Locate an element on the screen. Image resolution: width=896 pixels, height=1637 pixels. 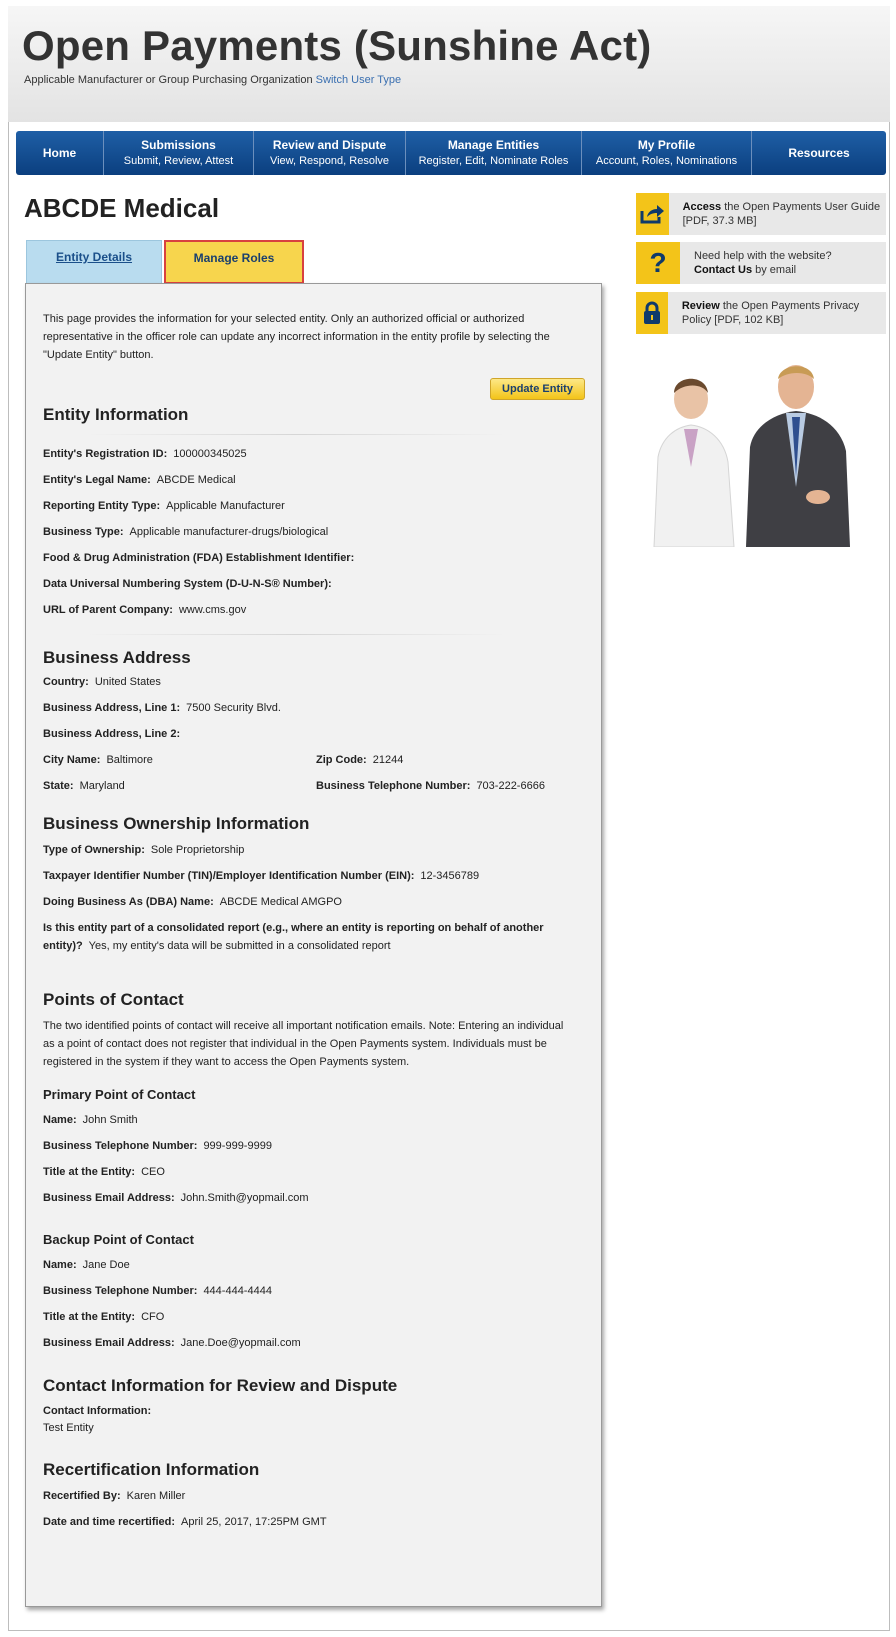
primary-name: Name: John Smith is located at coordinates (90, 1120).